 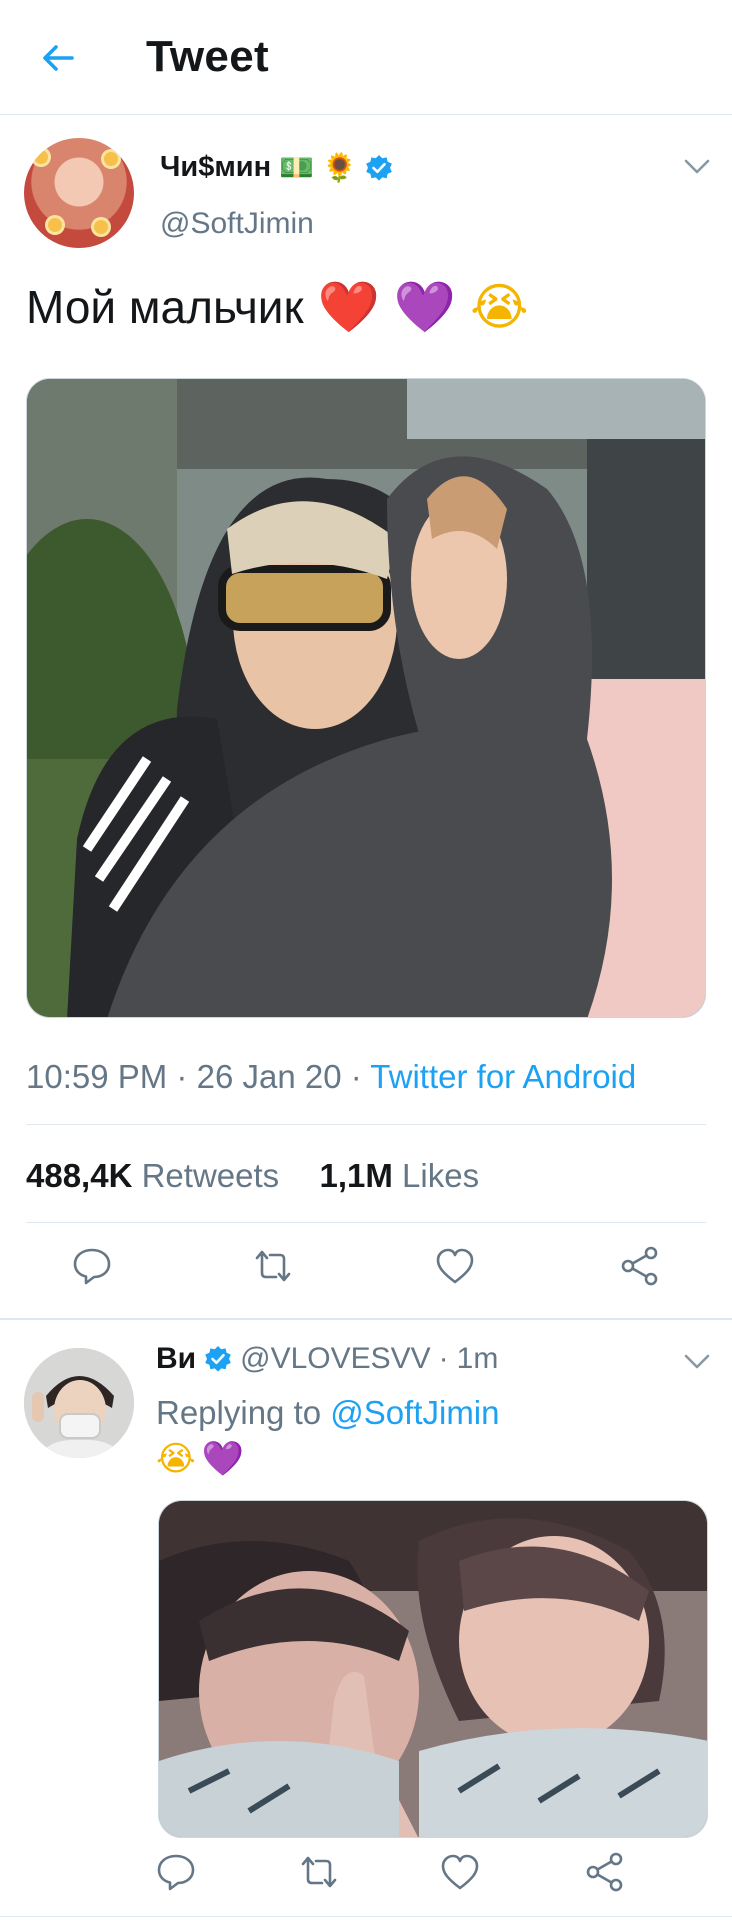 What do you see at coordinates (210, 1175) in the screenshot?
I see `retweets-label: Retweets` at bounding box center [210, 1175].